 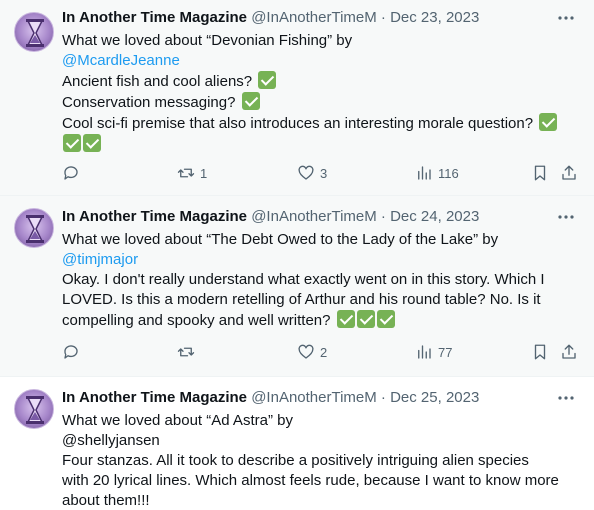 I want to click on mention-link: @McardleJeanne, so click(x=322, y=61).